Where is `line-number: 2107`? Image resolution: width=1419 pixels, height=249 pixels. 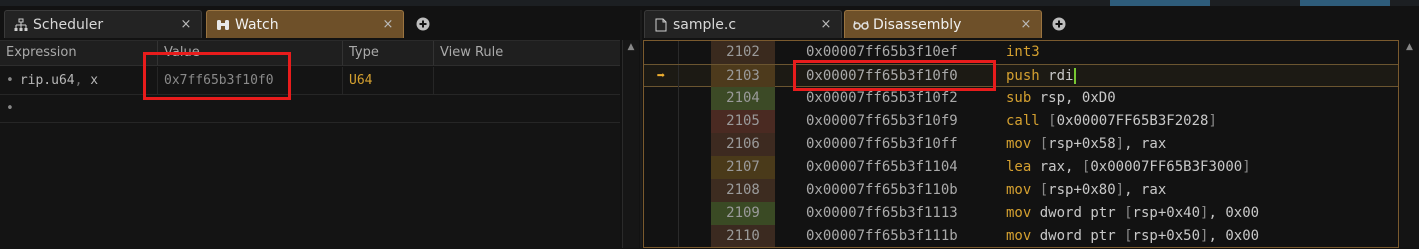 line-number: 2107 is located at coordinates (743, 167).